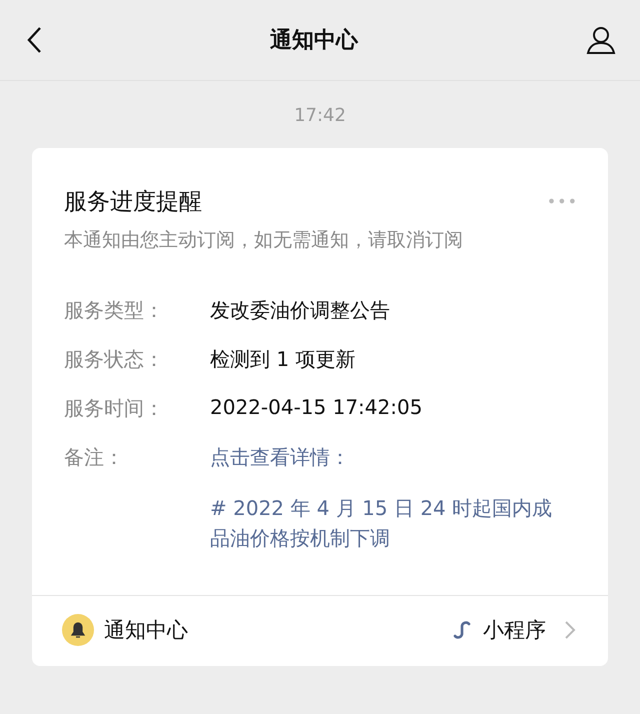  I want to click on subscription-note: 本通知由您主动订阅，如无需通知，请取消订阅, so click(263, 240).